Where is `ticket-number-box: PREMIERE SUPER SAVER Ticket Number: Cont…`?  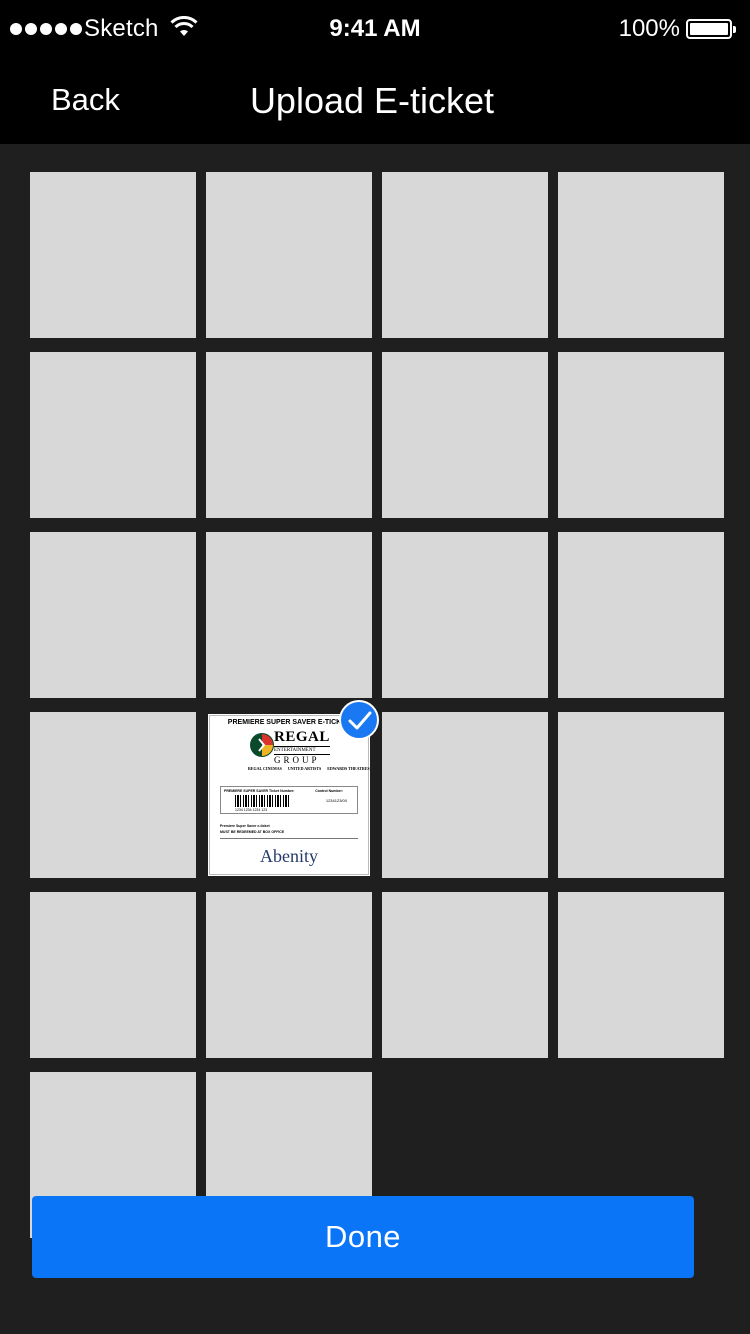
ticket-number-box: PREMIERE SUPER SAVER Ticket Number: Cont… is located at coordinates (289, 800).